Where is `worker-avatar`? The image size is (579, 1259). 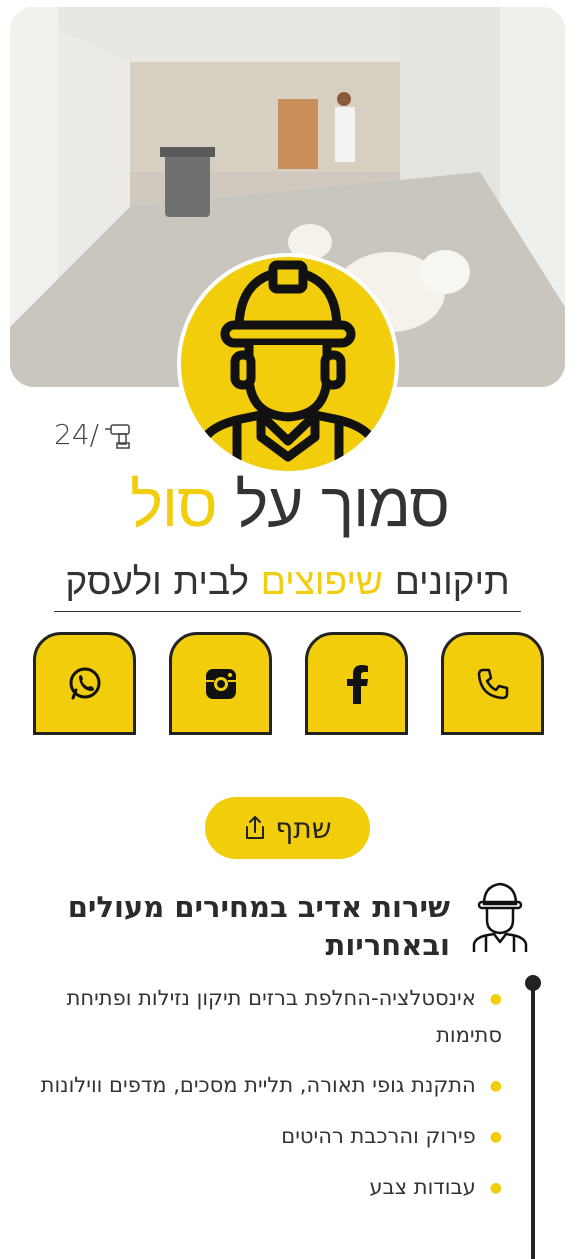 worker-avatar is located at coordinates (288, 364).